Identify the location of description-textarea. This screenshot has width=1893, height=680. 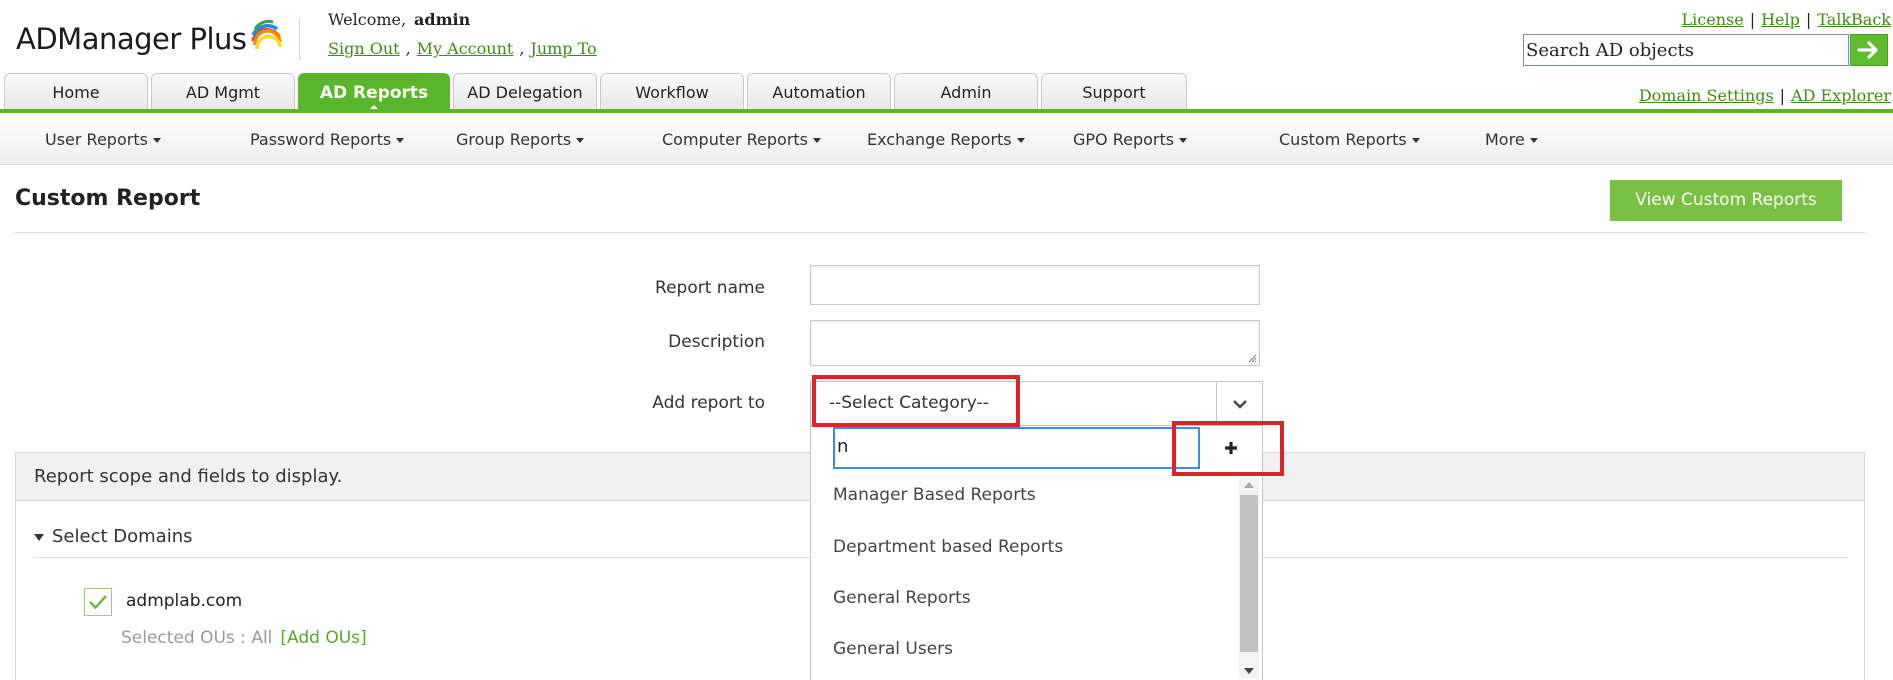
(1035, 343).